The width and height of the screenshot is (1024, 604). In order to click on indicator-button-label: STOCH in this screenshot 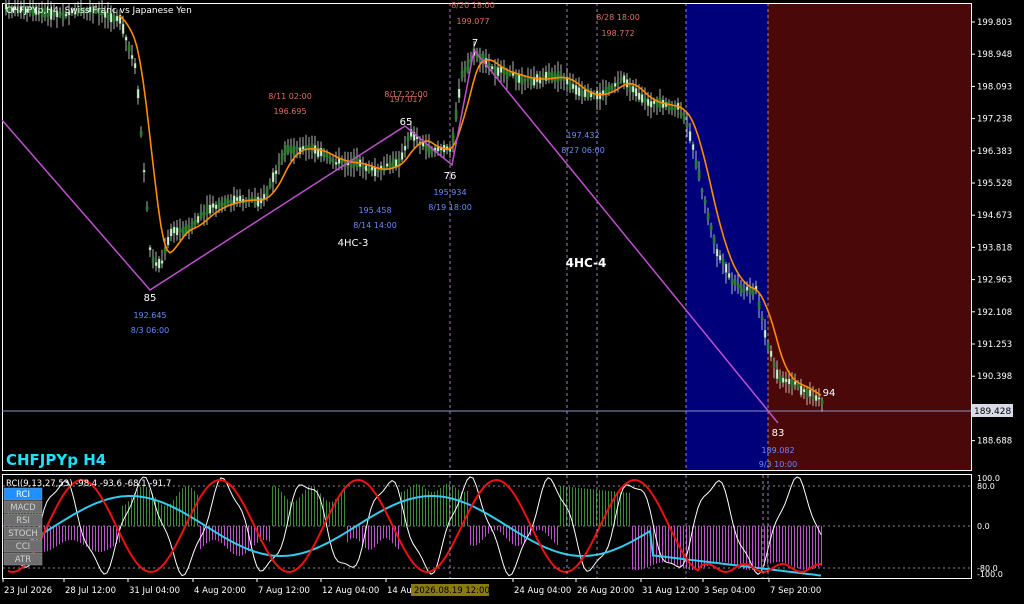, I will do `click(23, 534)`.